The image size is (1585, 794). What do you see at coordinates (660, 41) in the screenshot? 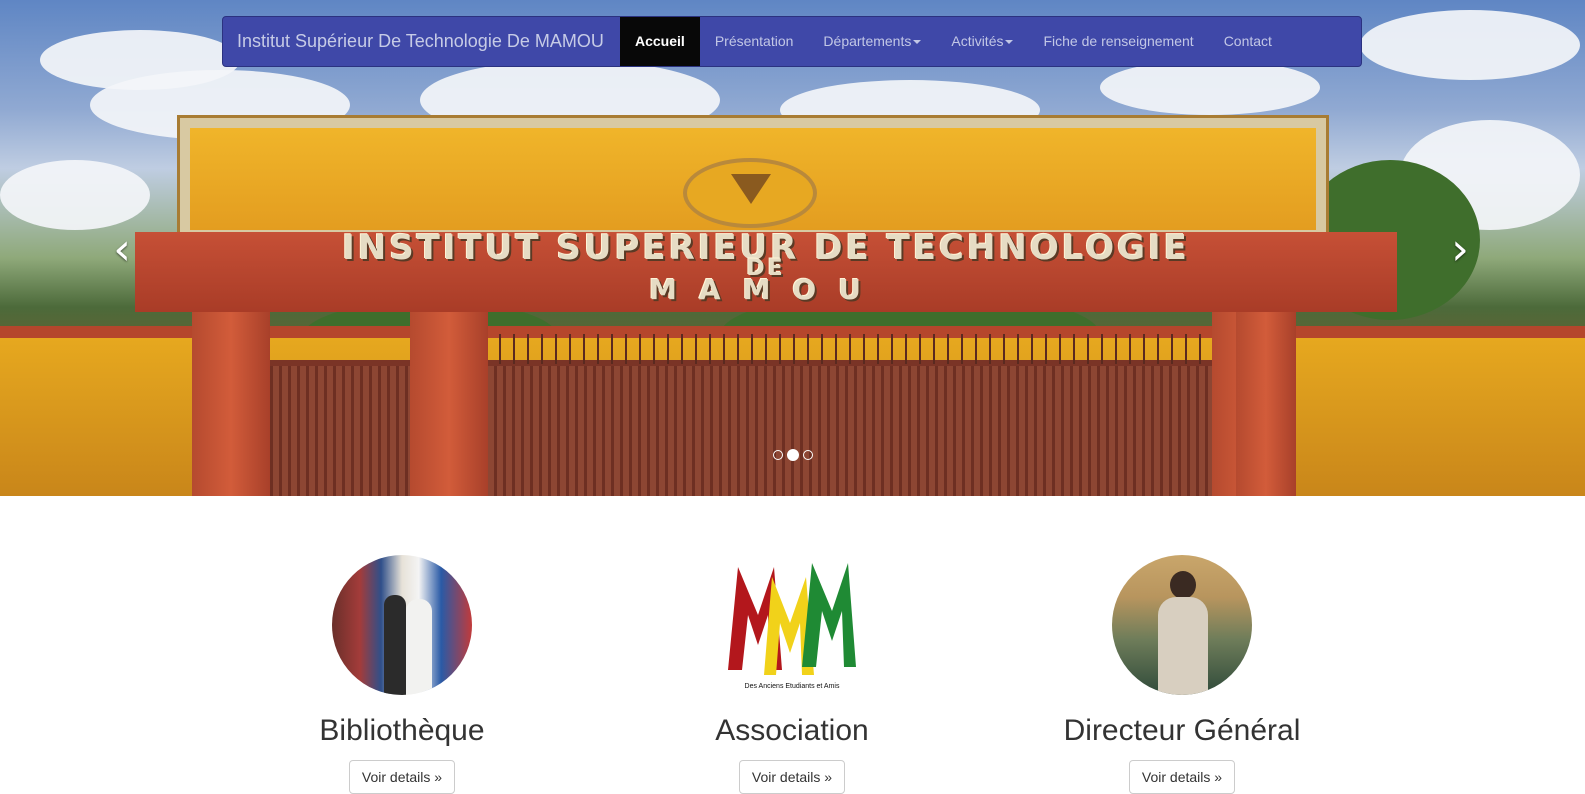
I see `nav-item-accueil: Accueil` at bounding box center [660, 41].